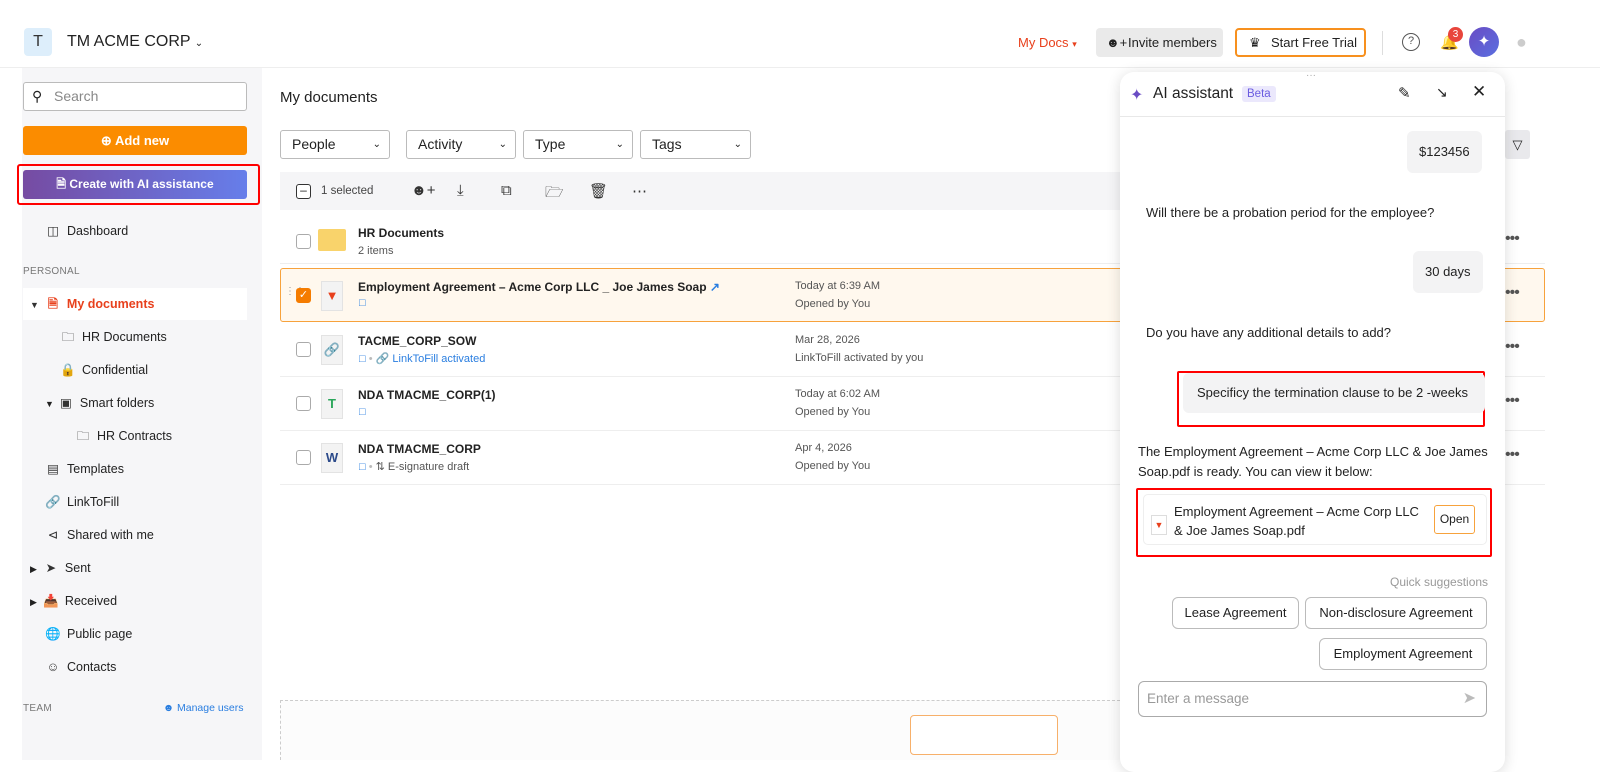 The image size is (1600, 772). Describe the element at coordinates (303, 295) in the screenshot. I see `row-checkbox: ✓` at that location.